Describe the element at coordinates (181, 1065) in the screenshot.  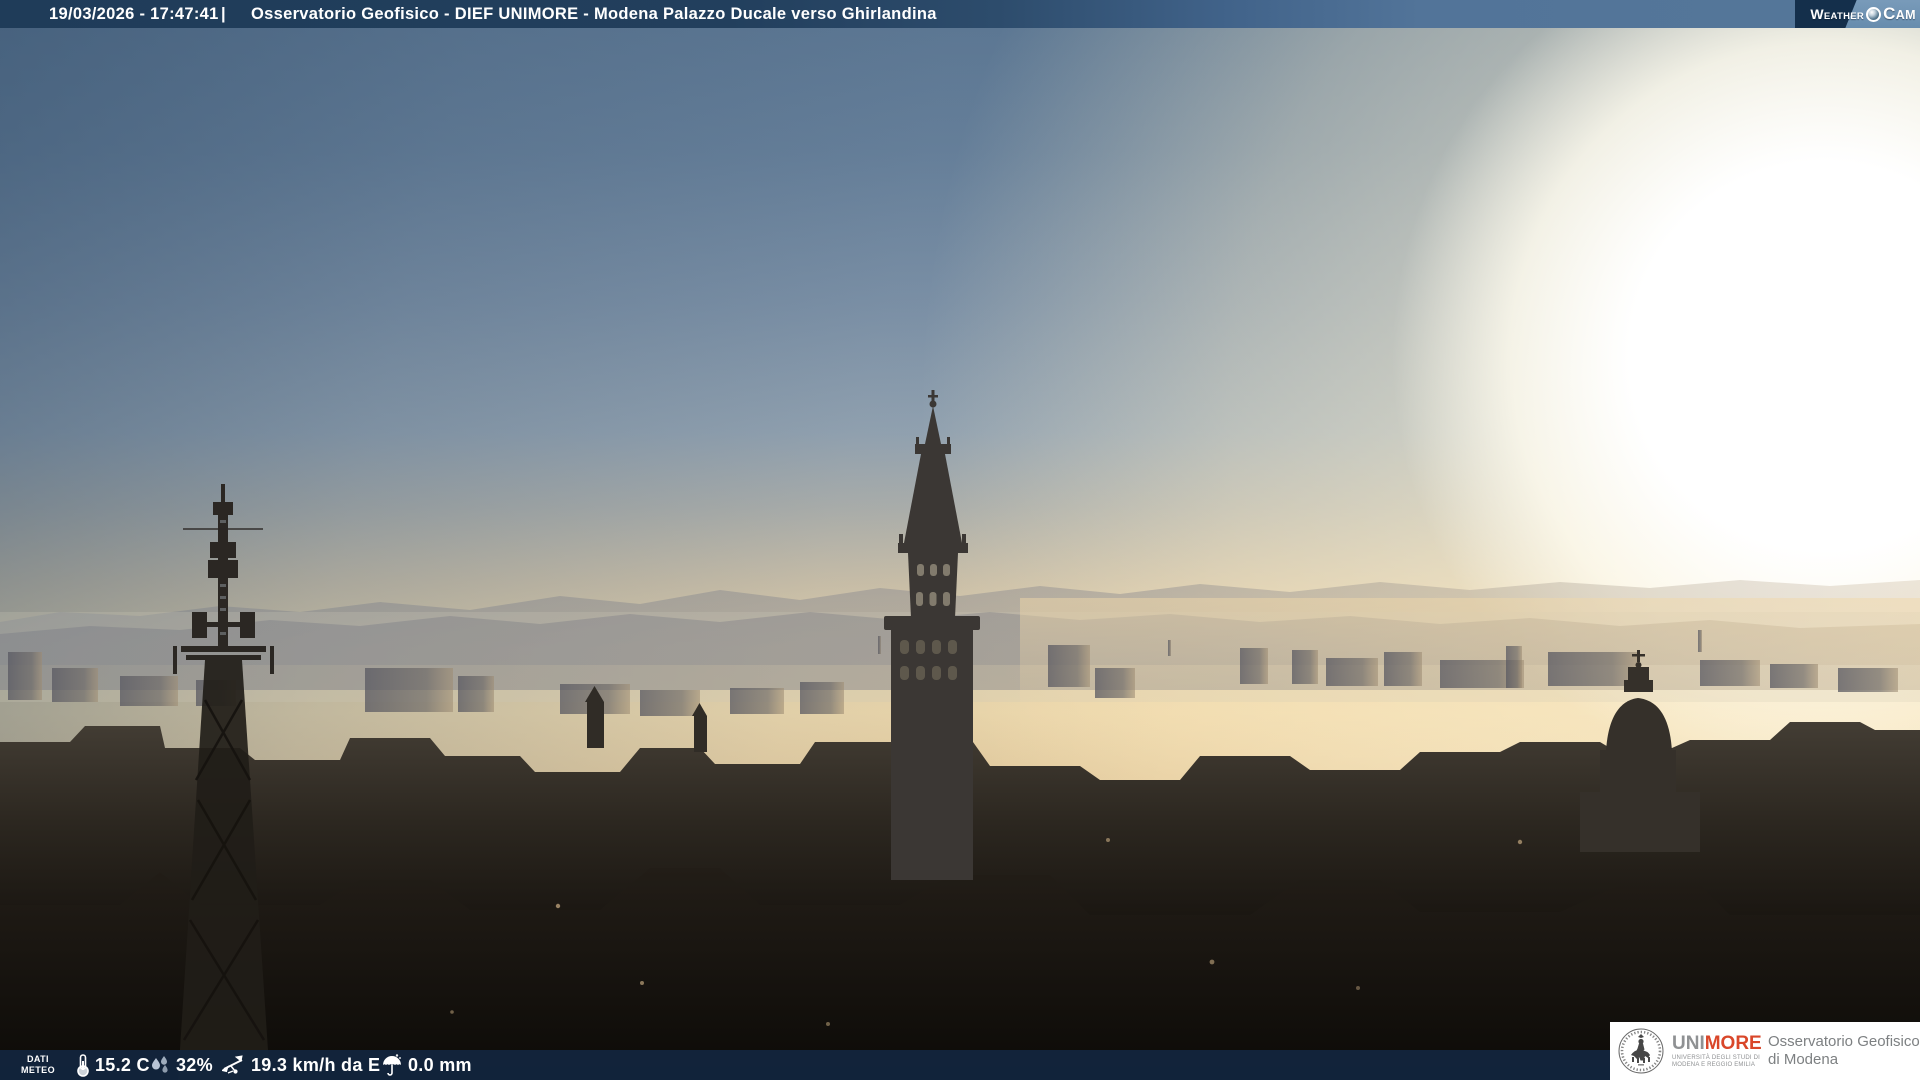
I see `humidity-reading: 32%` at that location.